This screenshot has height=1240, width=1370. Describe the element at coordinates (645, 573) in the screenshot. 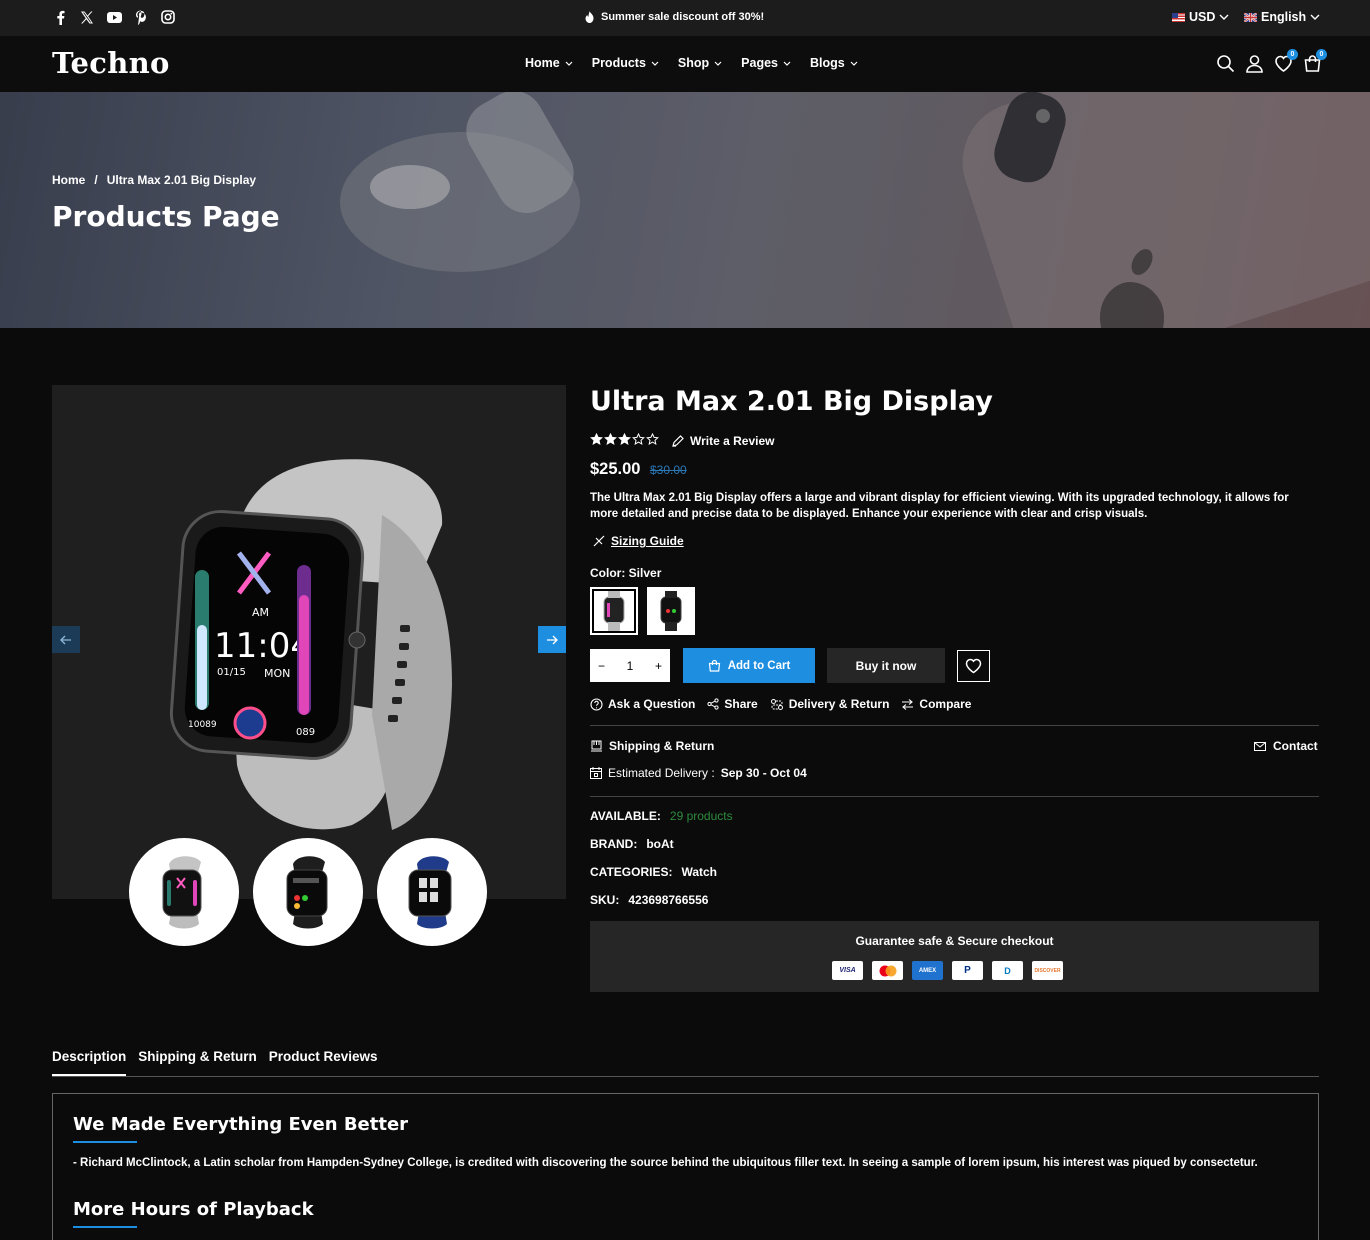

I see `color-label-value: Silver` at that location.